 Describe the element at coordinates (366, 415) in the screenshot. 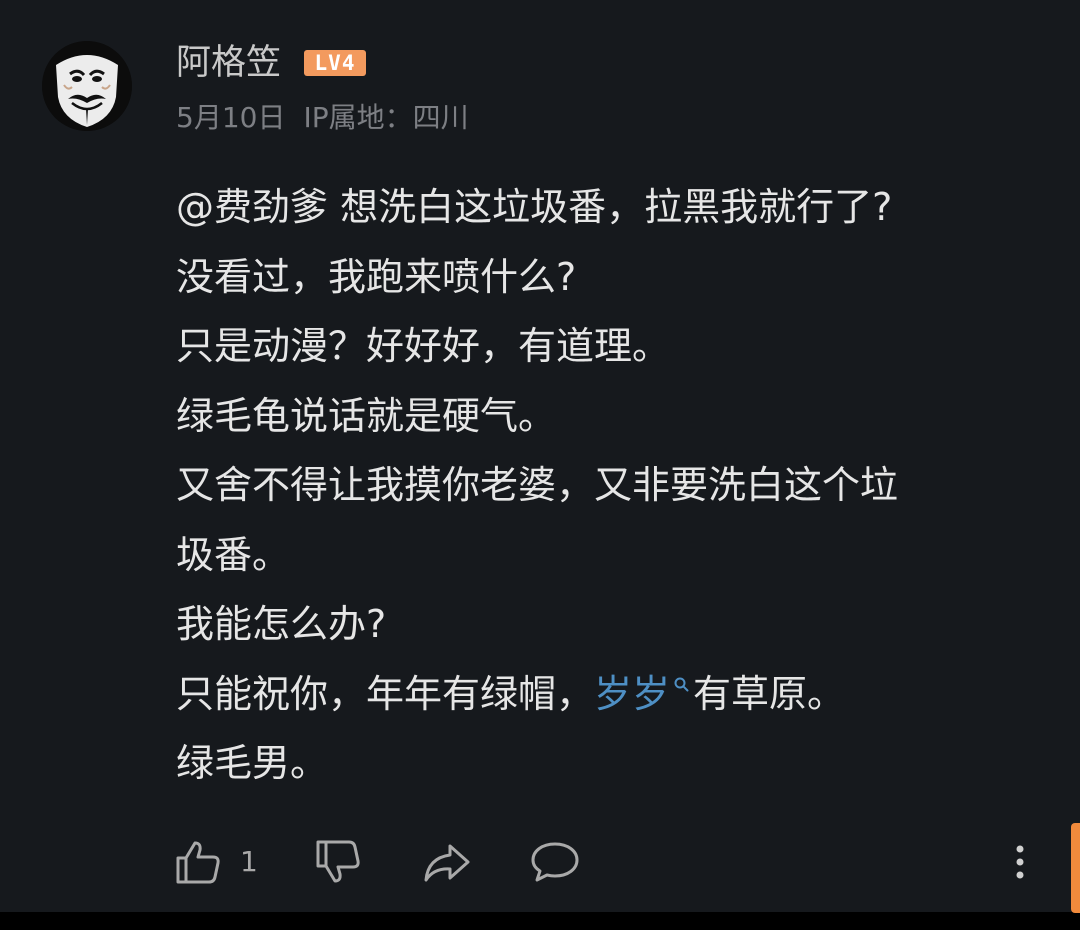

I see `comment-line: 绿毛龟说话就是硬气。` at that location.